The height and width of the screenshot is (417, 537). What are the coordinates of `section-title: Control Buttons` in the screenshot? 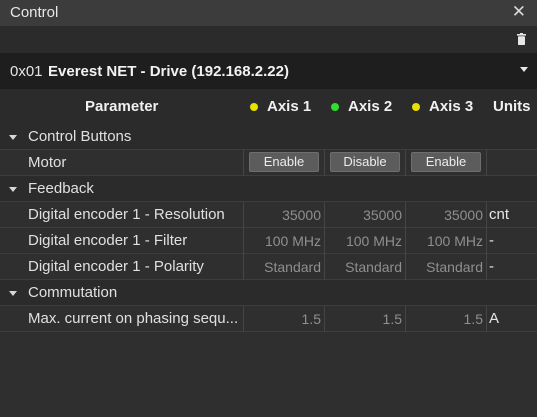 It's located at (80, 136).